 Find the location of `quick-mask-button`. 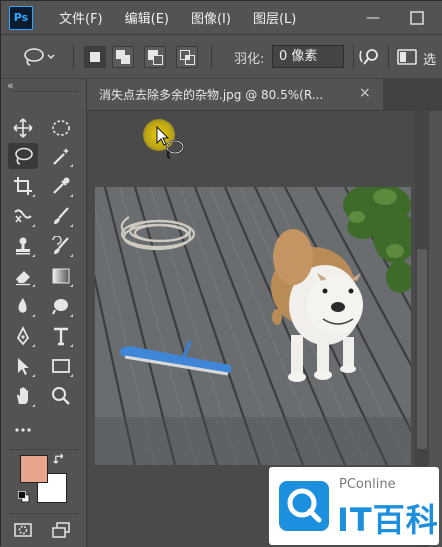

quick-mask-button is located at coordinates (23, 530).